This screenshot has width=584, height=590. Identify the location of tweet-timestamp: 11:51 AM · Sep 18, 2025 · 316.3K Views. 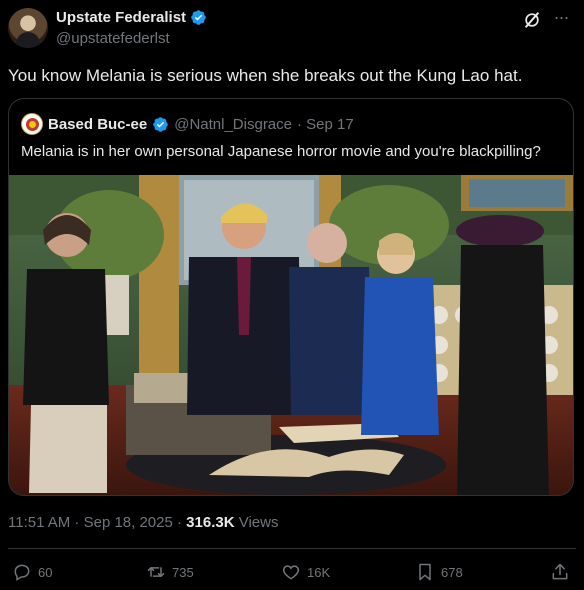
(143, 522).